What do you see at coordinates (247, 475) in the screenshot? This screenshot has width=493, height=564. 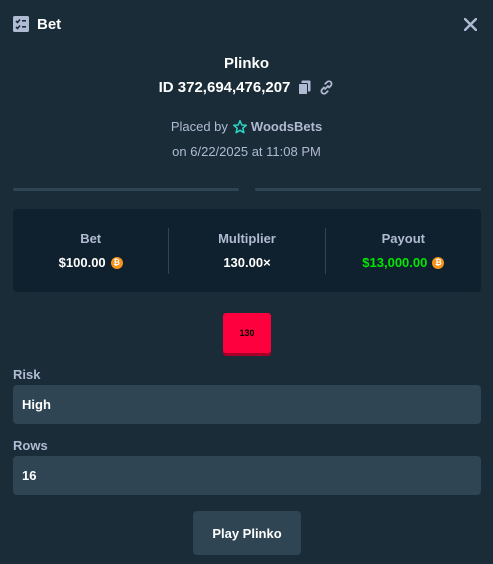 I see `rows-field: 16` at bounding box center [247, 475].